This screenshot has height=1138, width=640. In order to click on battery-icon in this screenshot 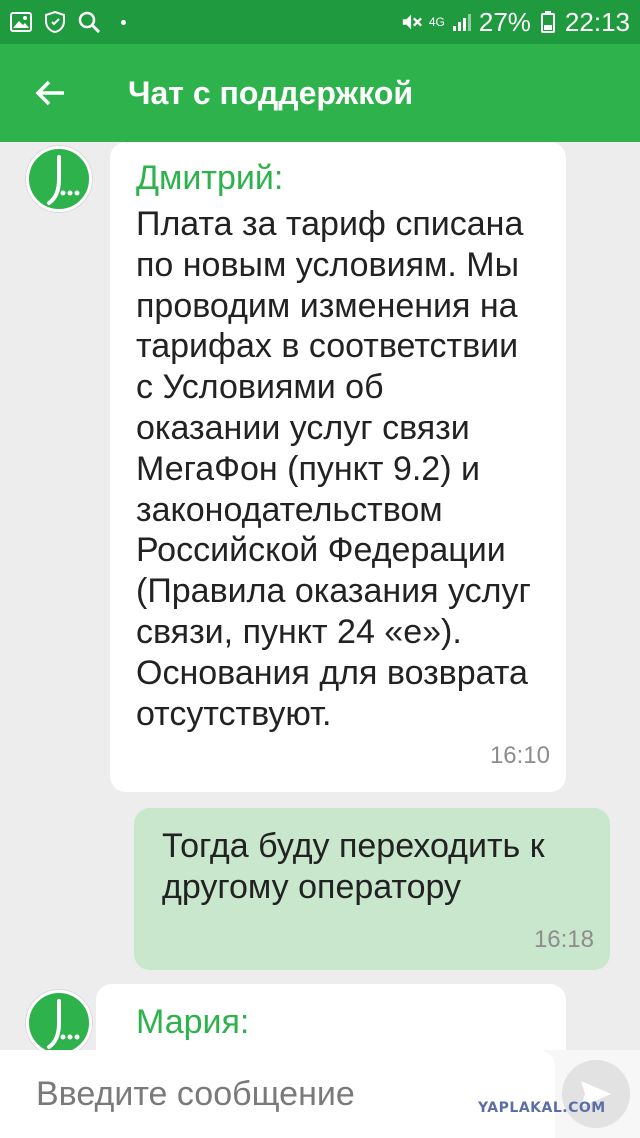, I will do `click(548, 22)`.